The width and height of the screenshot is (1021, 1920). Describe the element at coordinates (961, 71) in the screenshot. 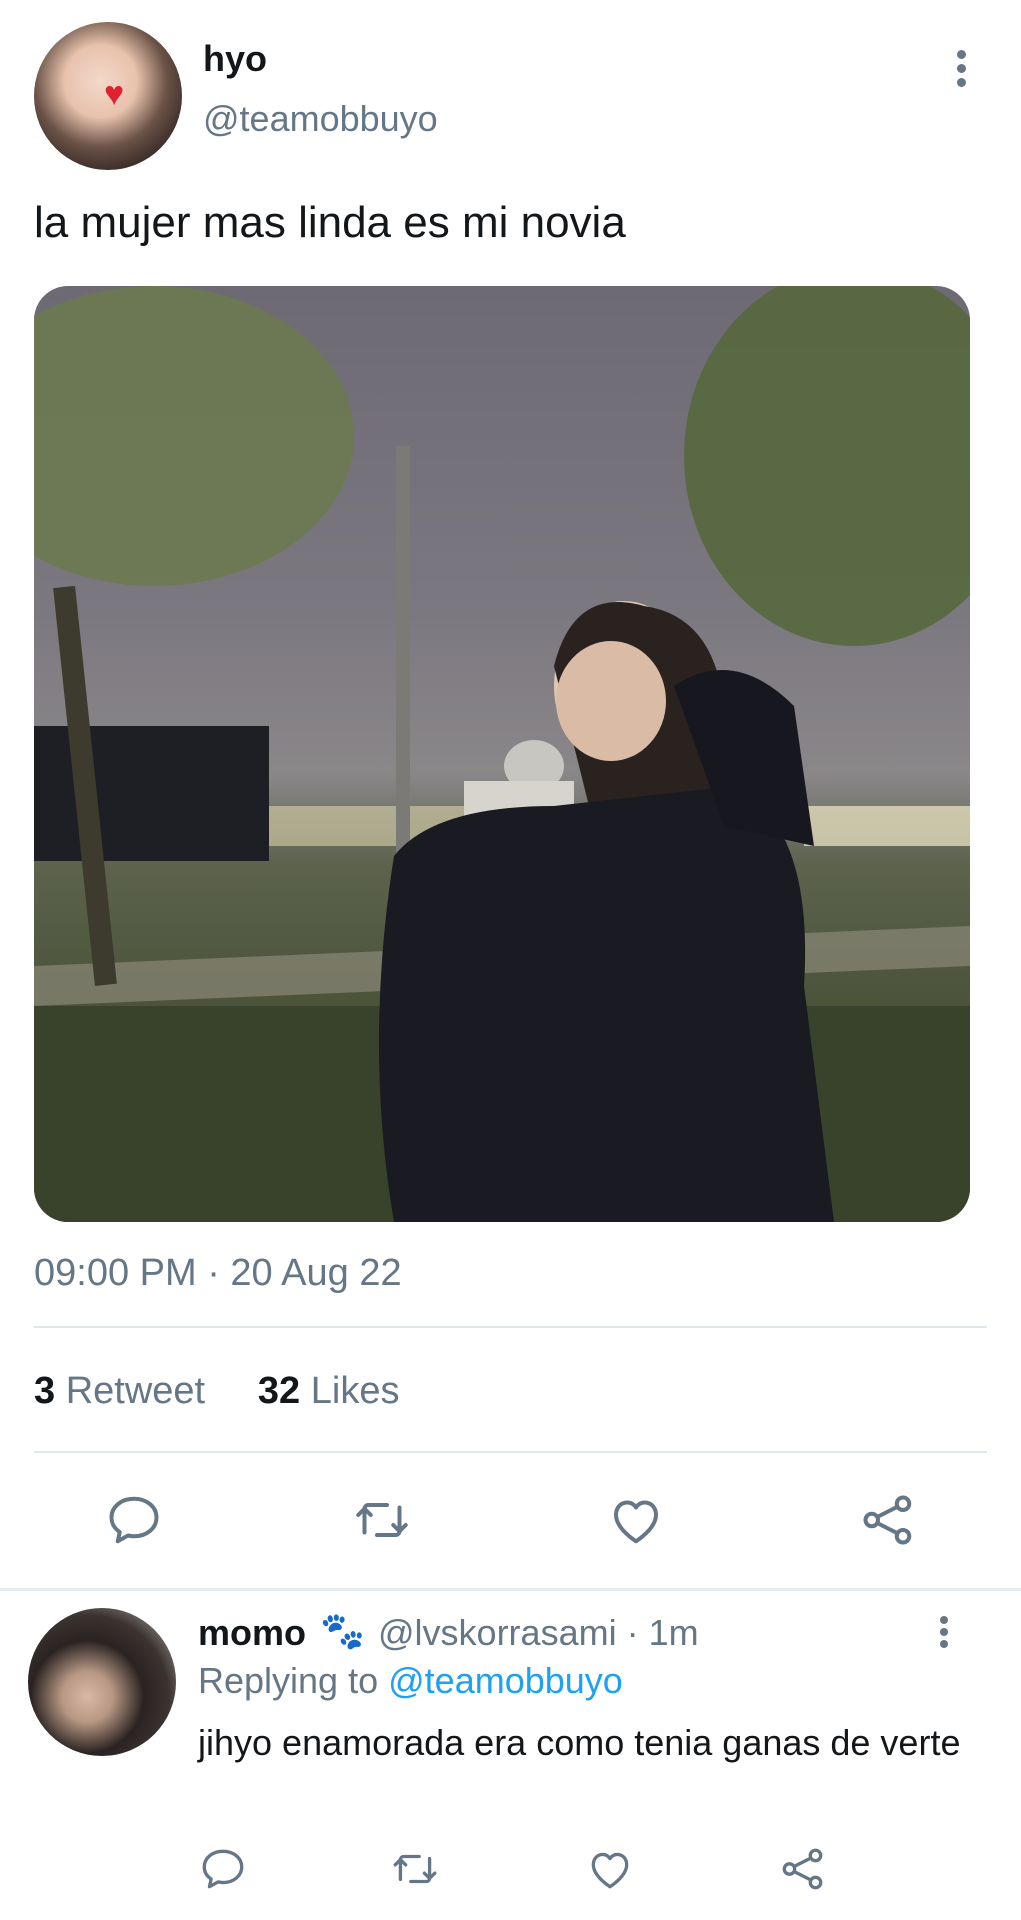

I see `more-options-icon` at that location.